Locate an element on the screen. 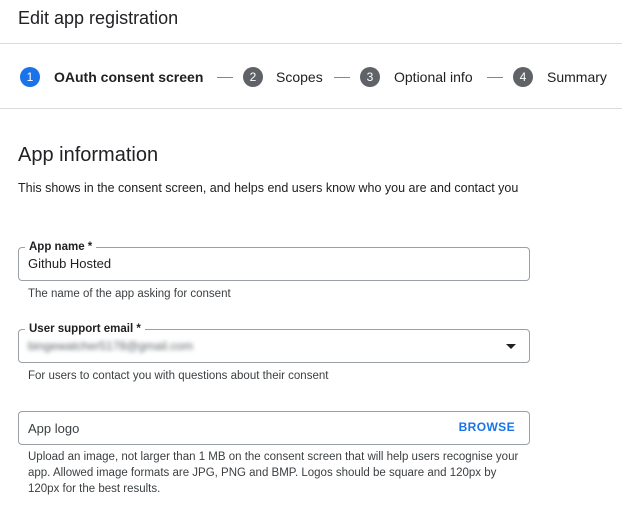 Image resolution: width=622 pixels, height=529 pixels. app-name-label: App name * is located at coordinates (61, 247).